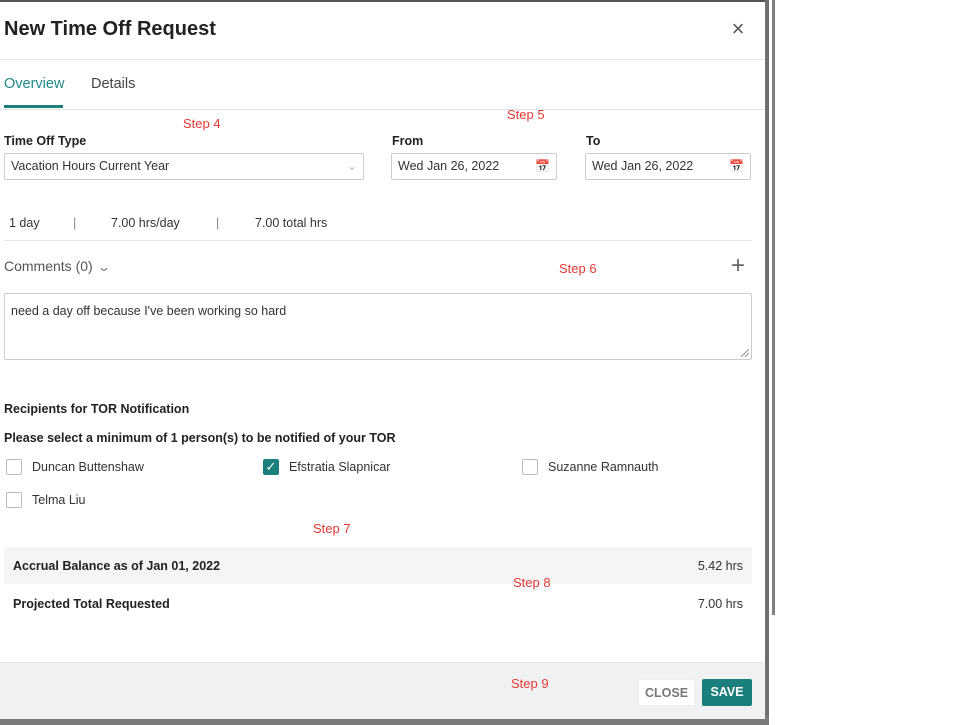 The image size is (975, 725). Describe the element at coordinates (113, 84) in the screenshot. I see `tab-details: Details` at that location.